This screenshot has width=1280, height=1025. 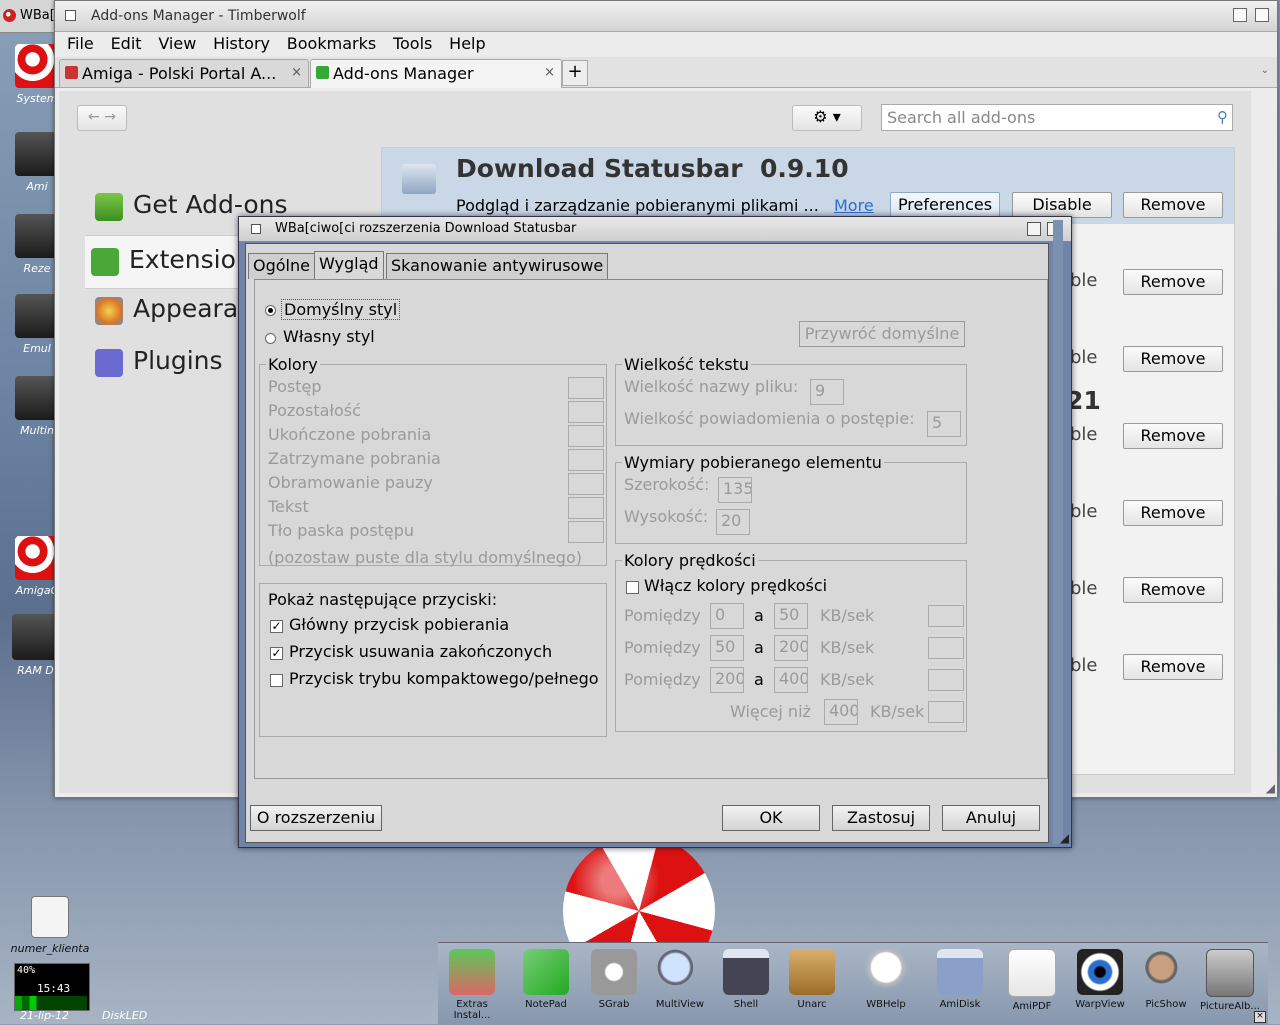 I want to click on color-swatch-paused, so click(x=586, y=460).